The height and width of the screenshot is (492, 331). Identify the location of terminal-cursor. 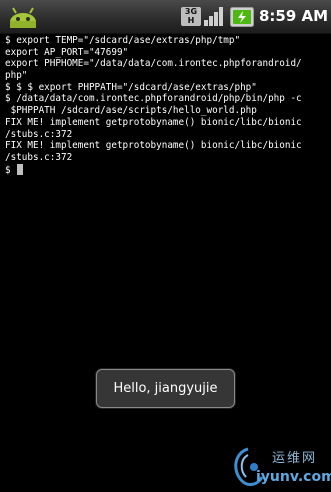
(20, 169).